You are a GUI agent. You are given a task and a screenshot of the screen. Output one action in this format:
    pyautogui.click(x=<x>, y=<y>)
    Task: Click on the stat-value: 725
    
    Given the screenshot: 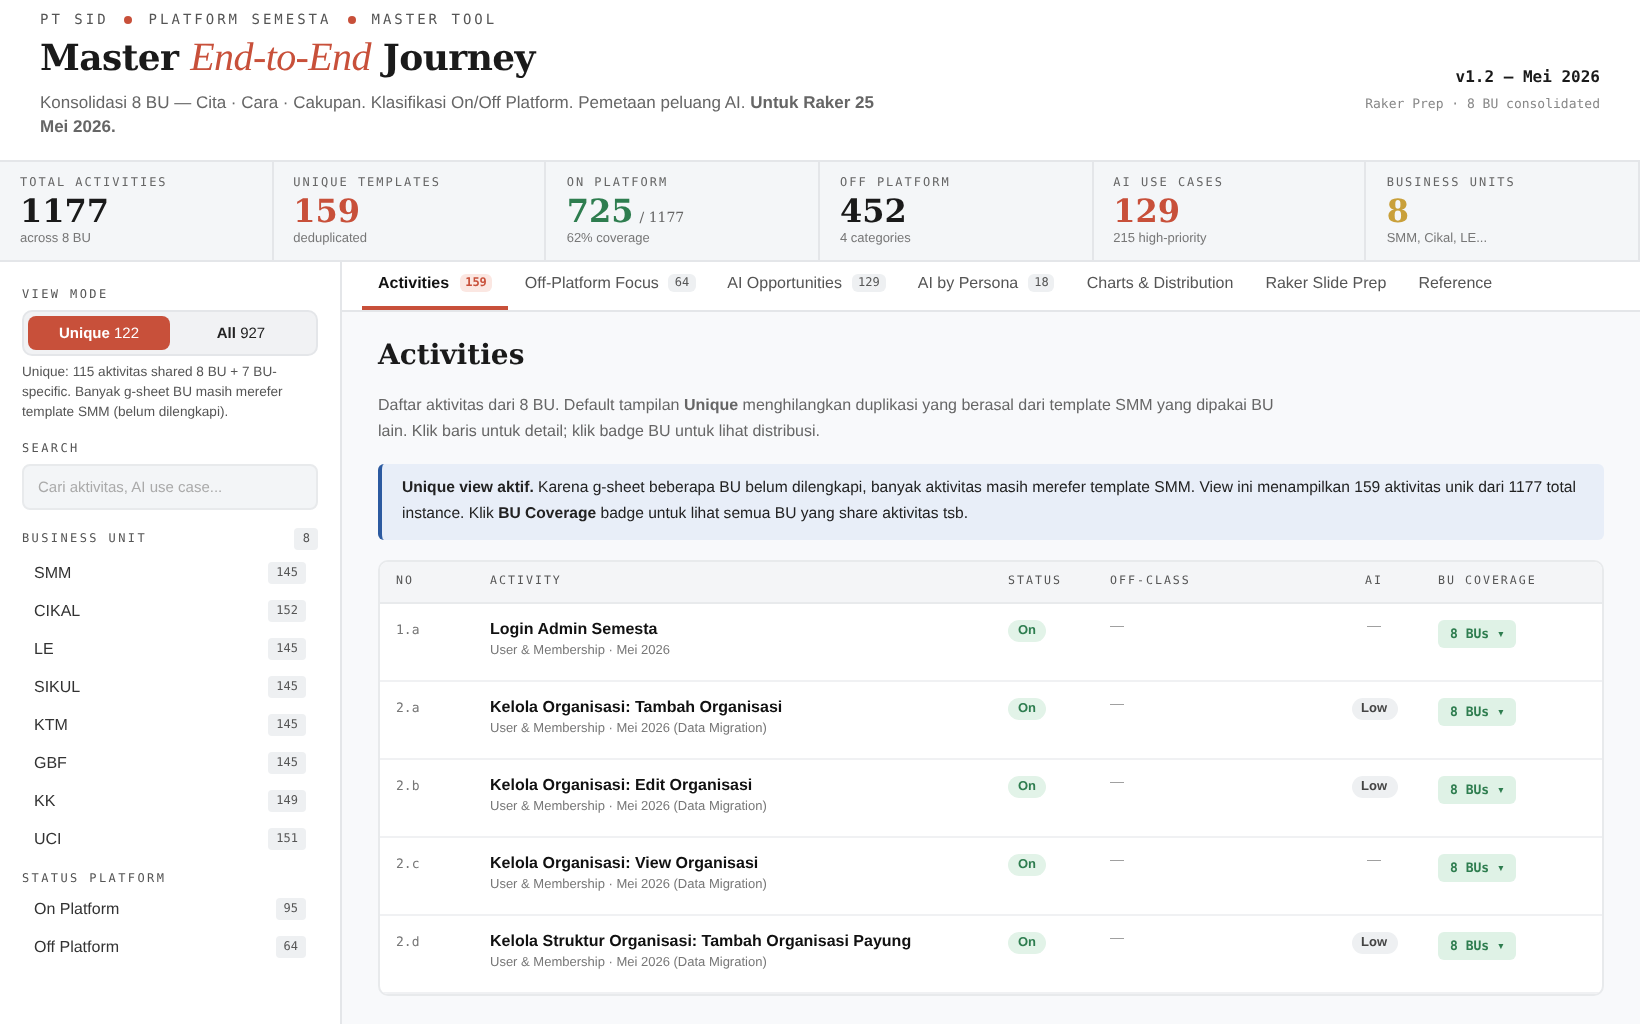 What is the action you would take?
    pyautogui.click(x=600, y=211)
    